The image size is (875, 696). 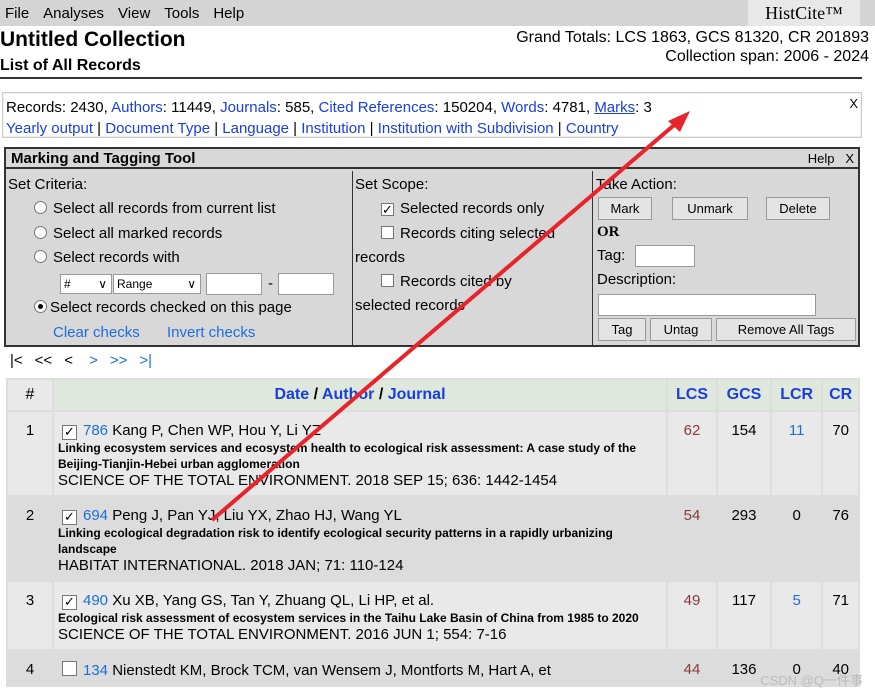 What do you see at coordinates (625, 208) in the screenshot?
I see `mark-button: Mark` at bounding box center [625, 208].